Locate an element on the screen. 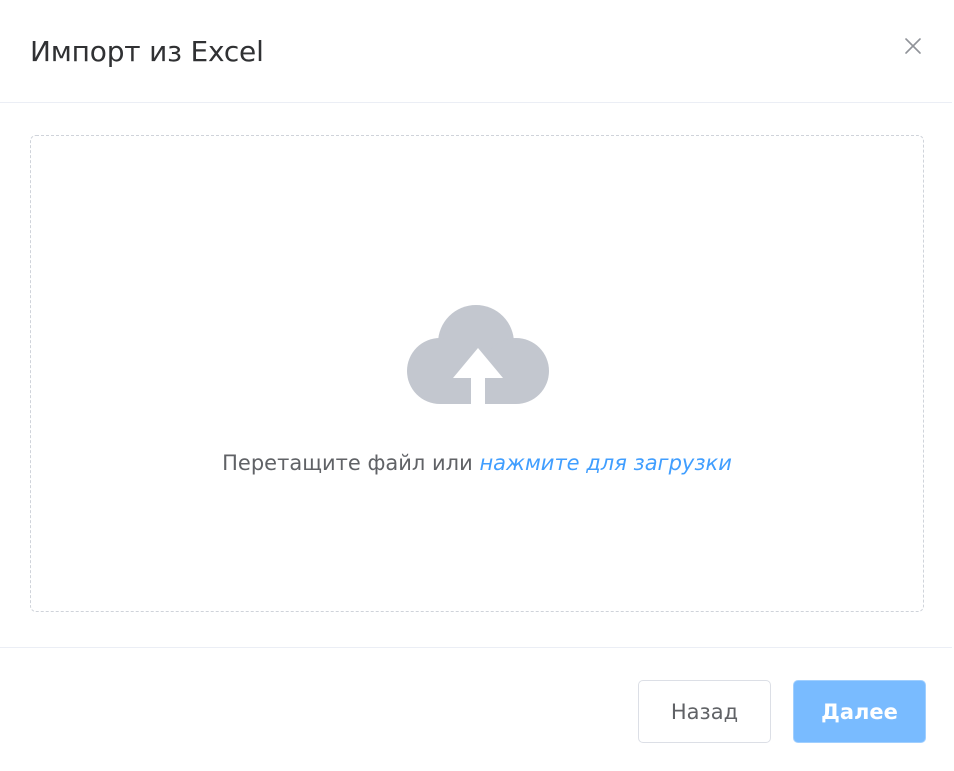  dropzone-text: Перетащите файл или нажмите для загрузки is located at coordinates (477, 463).